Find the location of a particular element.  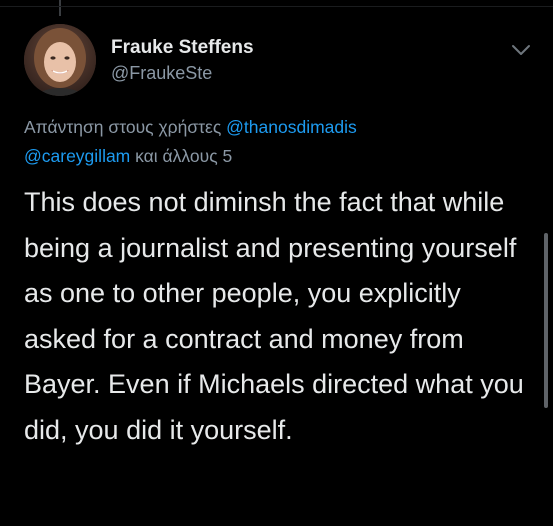

scrollbar is located at coordinates (546, 320).